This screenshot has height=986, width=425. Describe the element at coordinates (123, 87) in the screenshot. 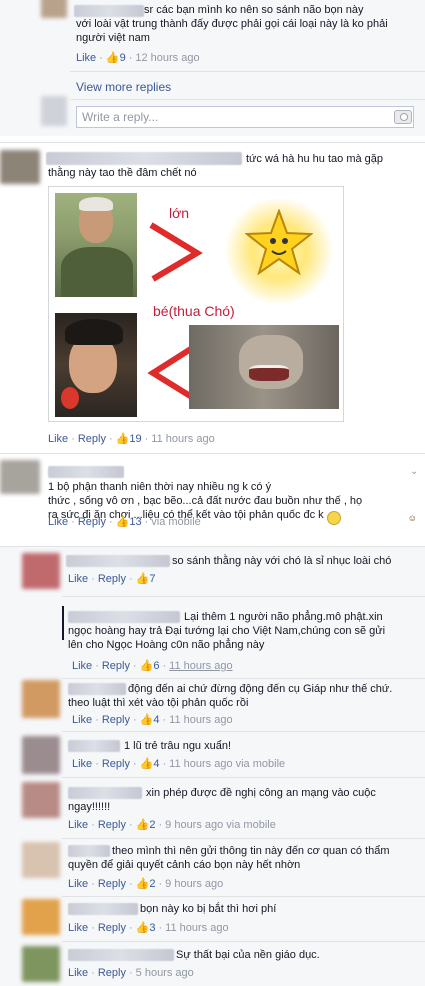

I see `view-more-replies-link: View more replies` at that location.